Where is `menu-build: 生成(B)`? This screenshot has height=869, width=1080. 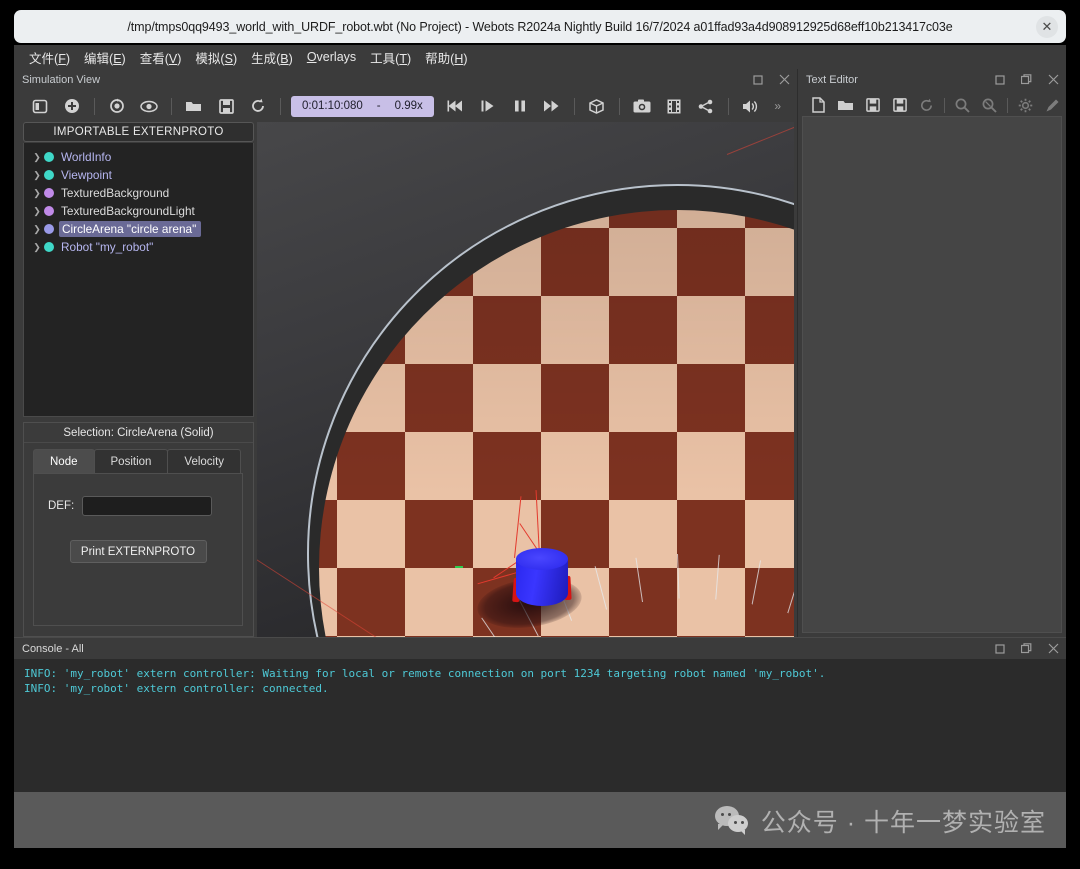
menu-build: 生成(B) is located at coordinates (272, 57).